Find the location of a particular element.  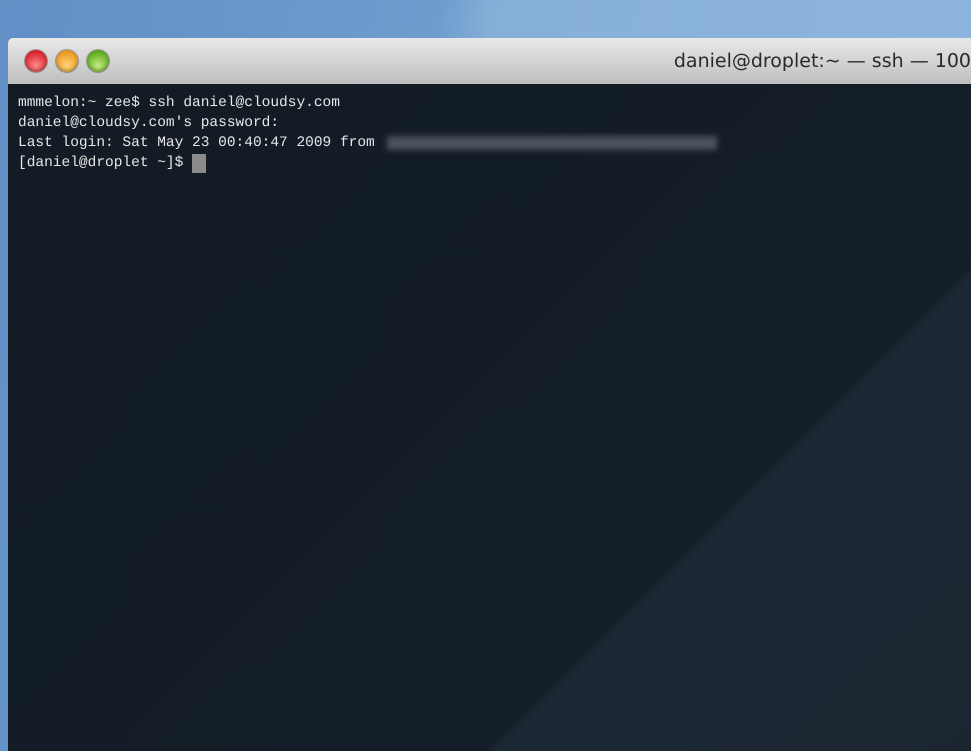

terminal-line: Last login: Sat May 23 00:40:47 2009 from is located at coordinates (196, 143).